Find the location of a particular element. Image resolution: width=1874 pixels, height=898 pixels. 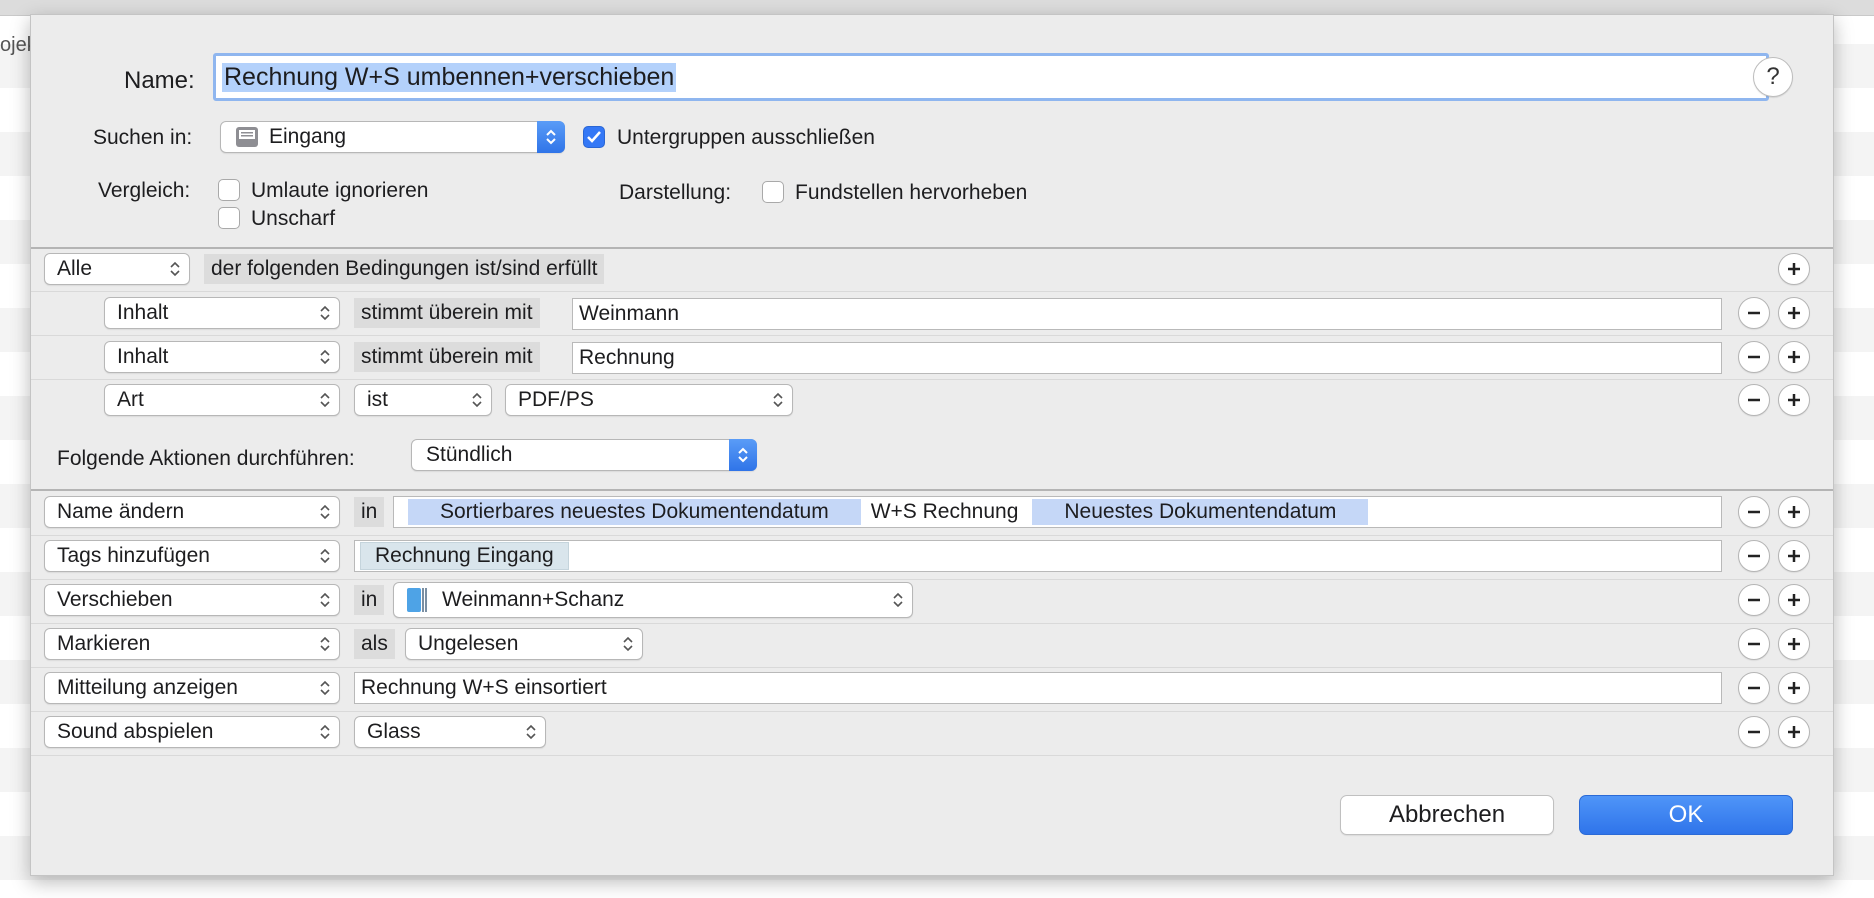

search-in-value: Eingang is located at coordinates (308, 136).